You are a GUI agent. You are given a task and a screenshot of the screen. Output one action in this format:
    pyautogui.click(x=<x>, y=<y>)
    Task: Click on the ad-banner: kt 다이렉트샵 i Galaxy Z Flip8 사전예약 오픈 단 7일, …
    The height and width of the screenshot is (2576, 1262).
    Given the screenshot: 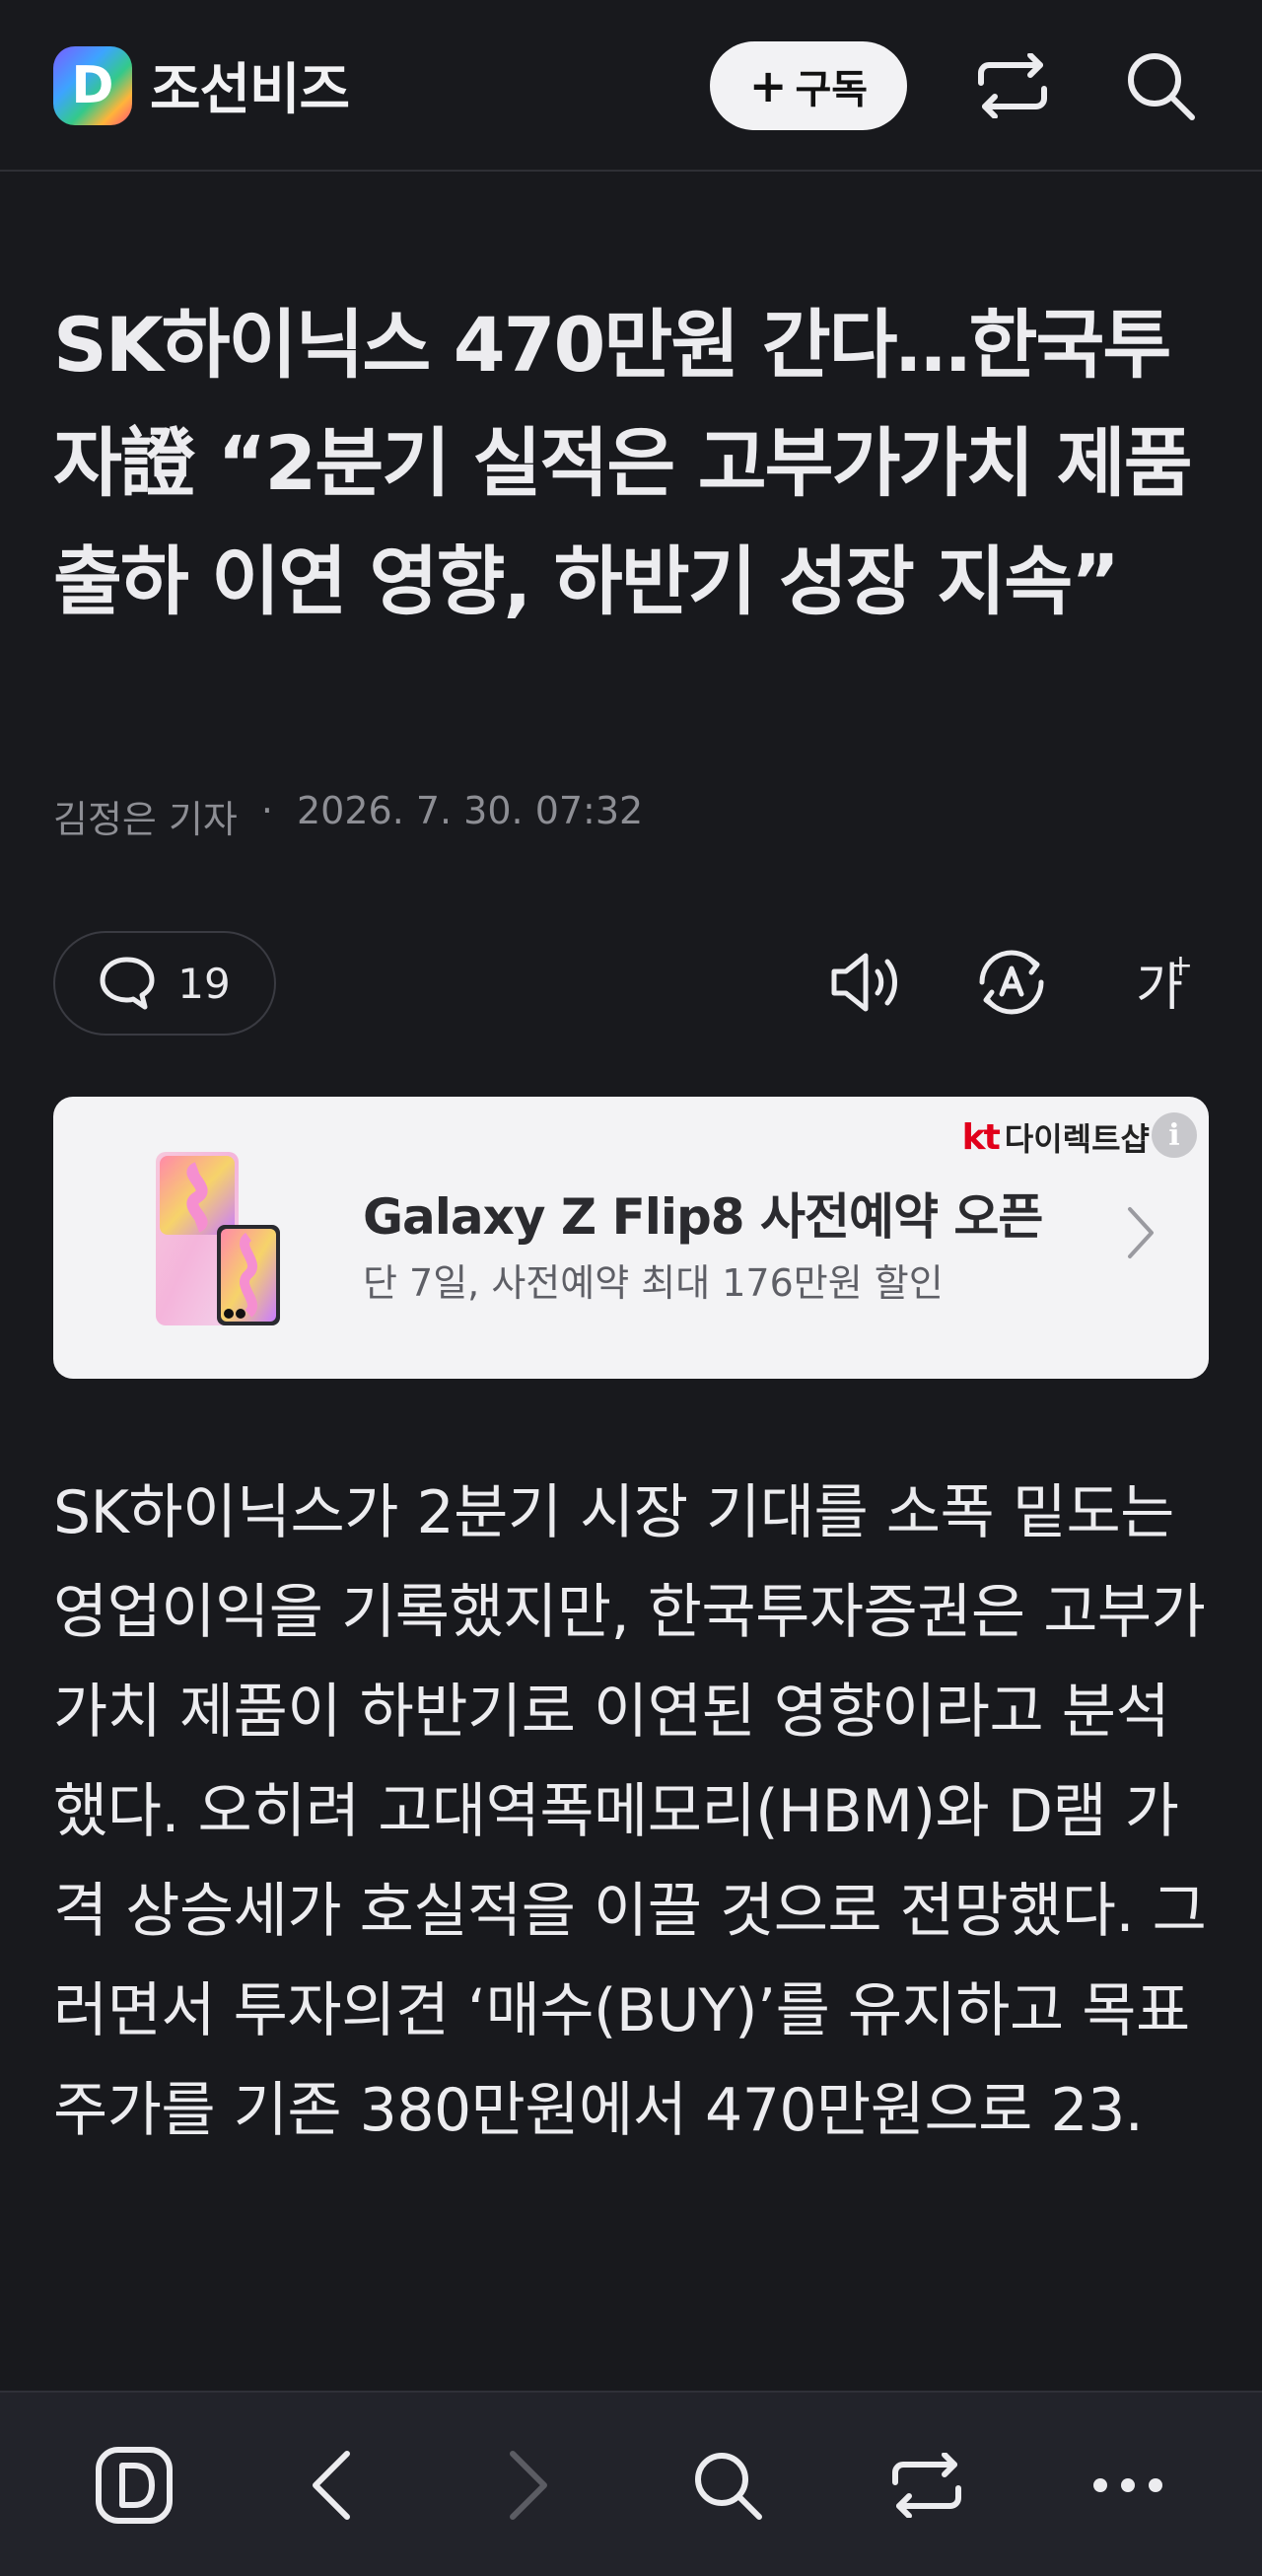 What is the action you would take?
    pyautogui.click(x=631, y=1238)
    